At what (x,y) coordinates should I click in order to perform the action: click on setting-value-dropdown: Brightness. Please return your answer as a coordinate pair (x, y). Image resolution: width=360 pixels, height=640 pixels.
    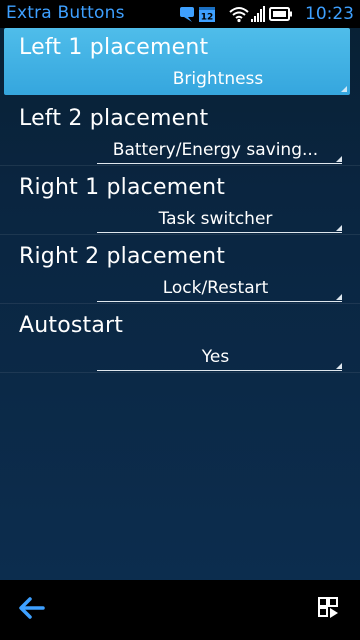
    Looking at the image, I should click on (222, 80).